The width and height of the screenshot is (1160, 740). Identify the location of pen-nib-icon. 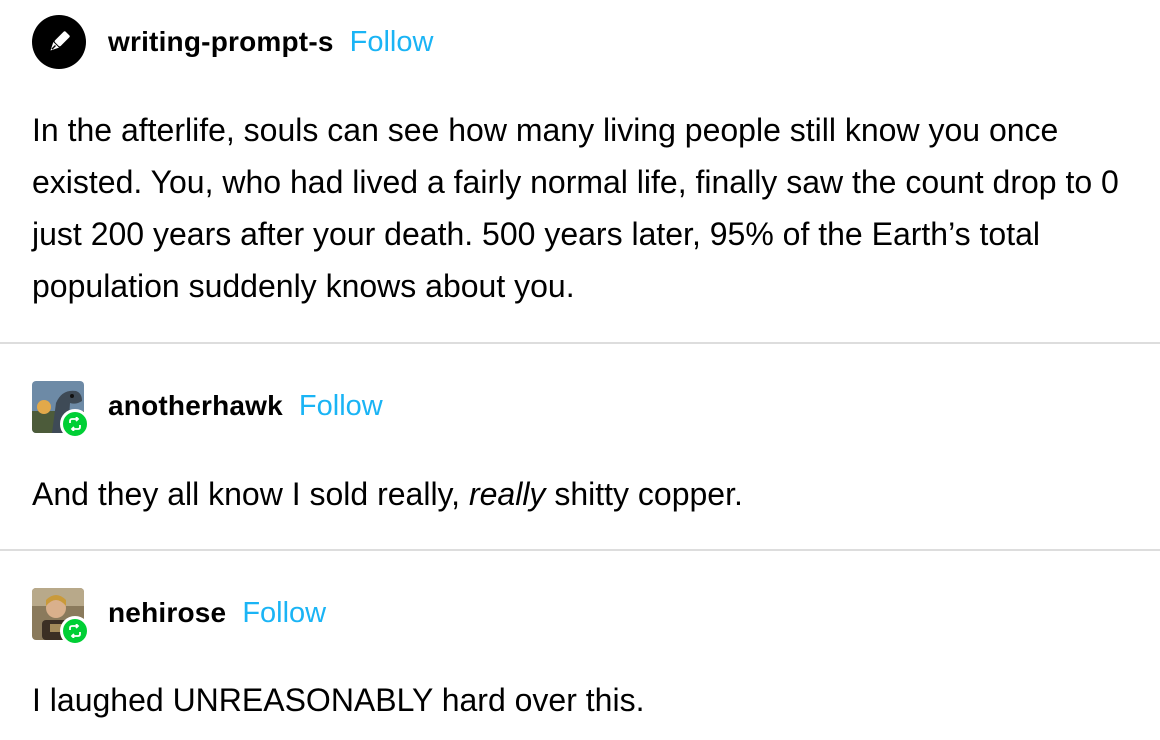
(59, 42).